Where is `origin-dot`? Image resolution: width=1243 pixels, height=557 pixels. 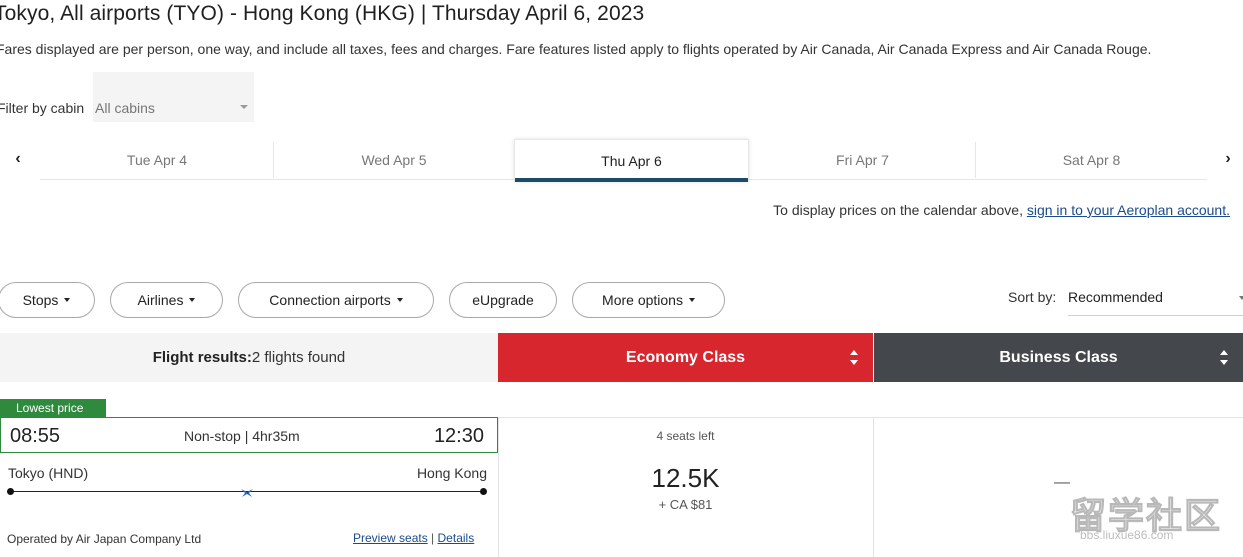 origin-dot is located at coordinates (10, 491).